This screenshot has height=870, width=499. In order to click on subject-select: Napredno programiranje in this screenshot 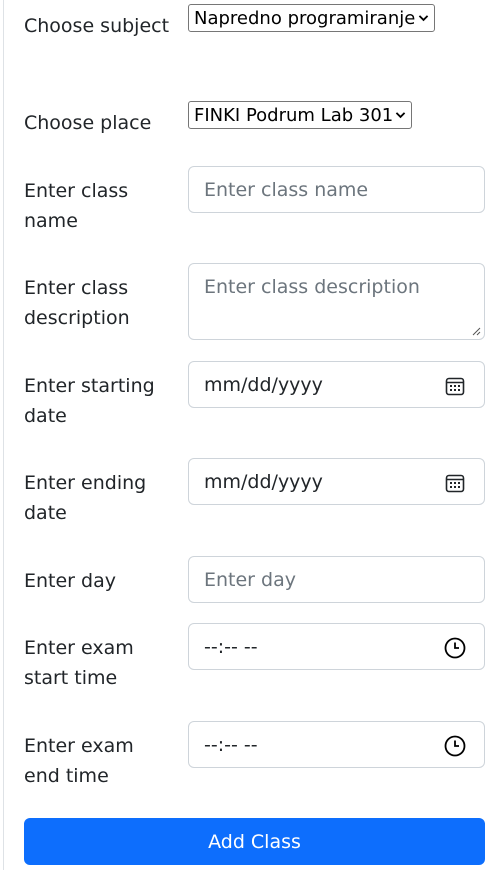, I will do `click(311, 18)`.